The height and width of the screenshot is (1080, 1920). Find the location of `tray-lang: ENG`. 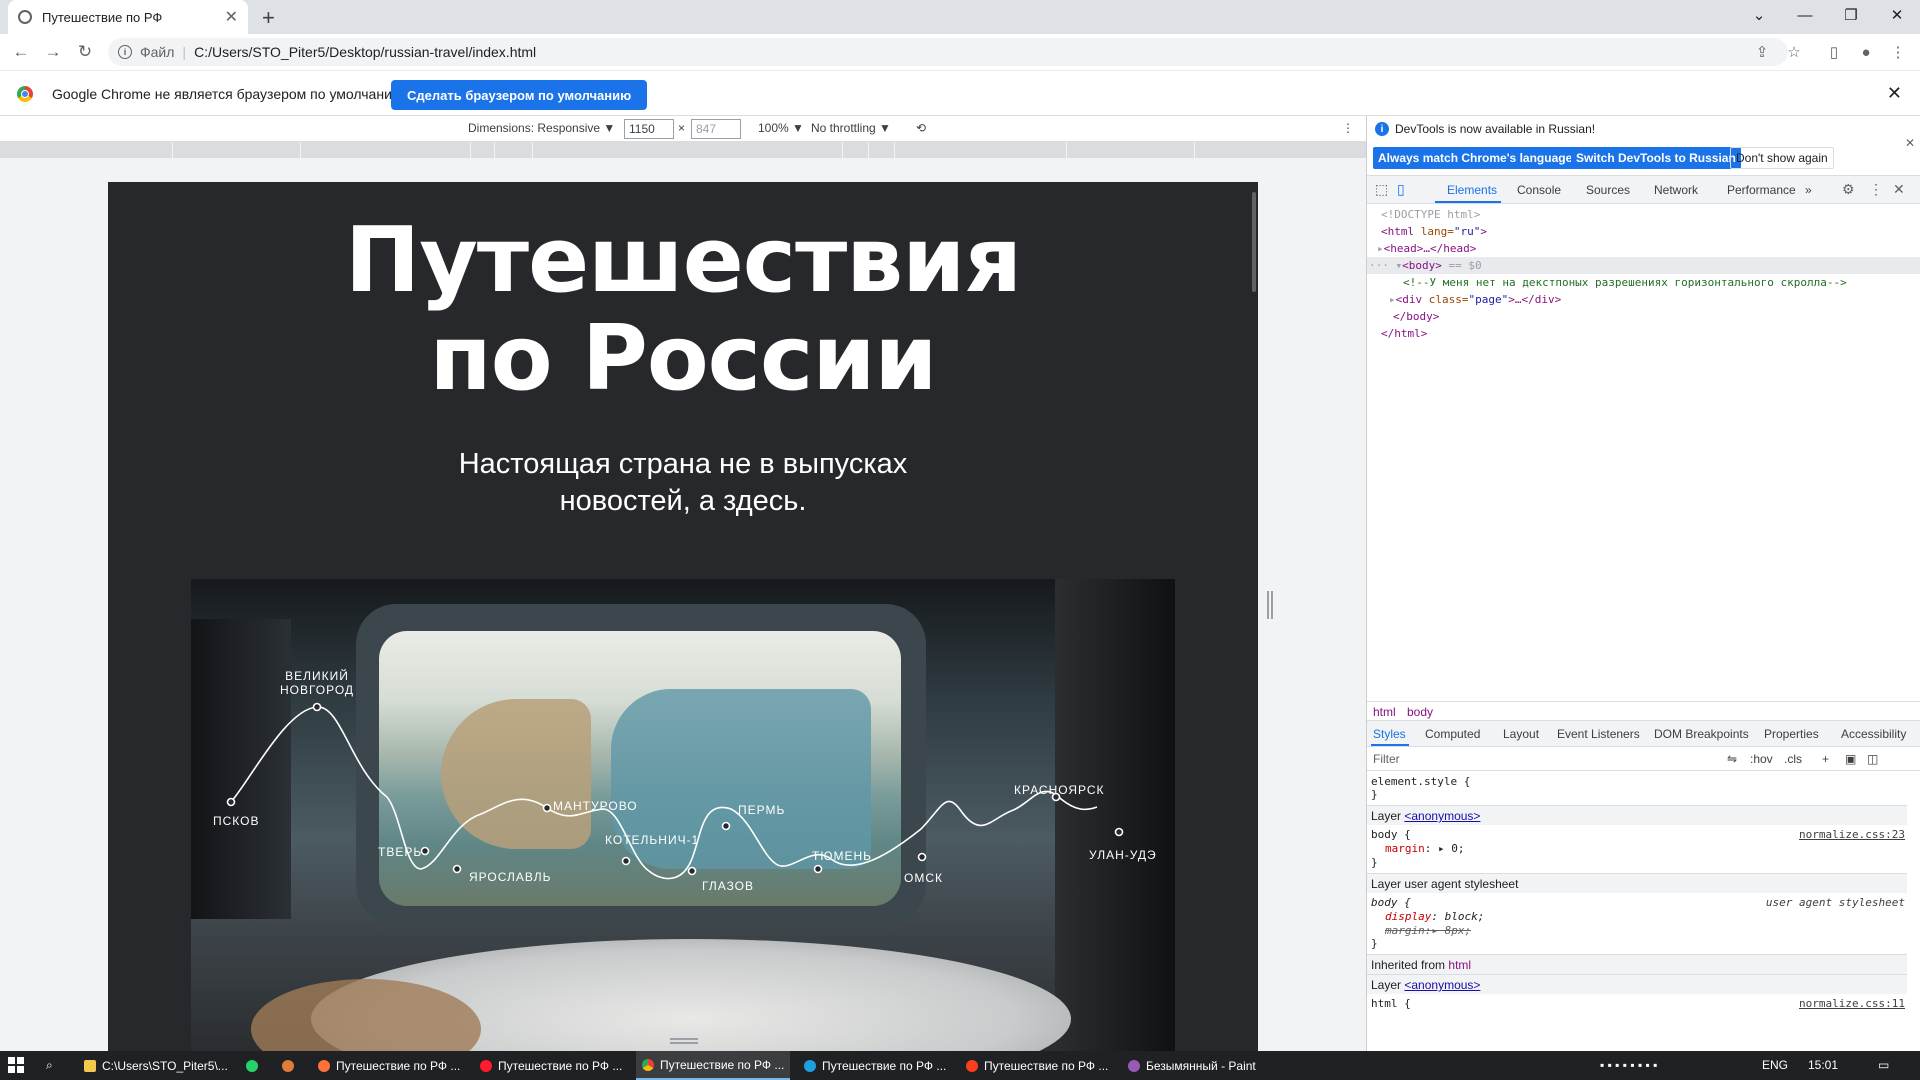

tray-lang: ENG is located at coordinates (1775, 1065).